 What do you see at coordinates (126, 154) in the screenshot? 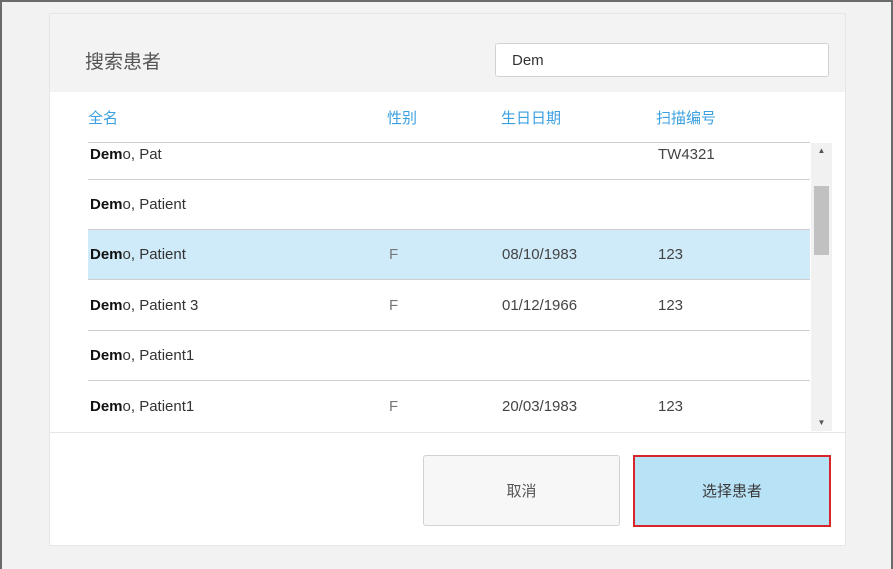
I see `cell-full-name: Demo, Pat` at bounding box center [126, 154].